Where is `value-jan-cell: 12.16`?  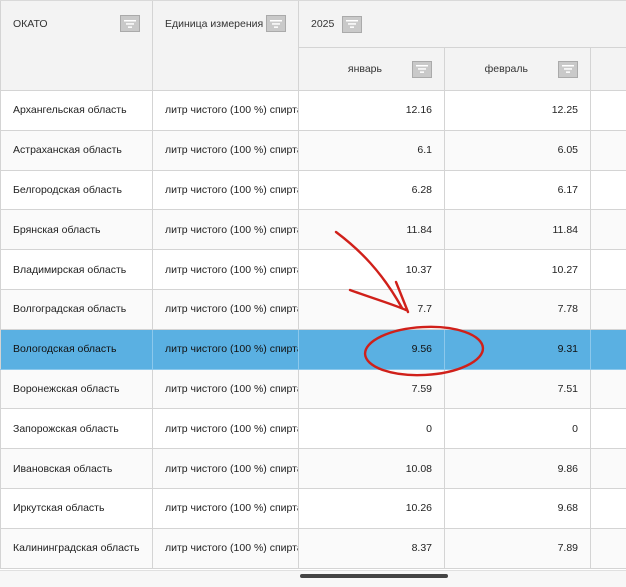
value-jan-cell: 12.16 is located at coordinates (372, 111).